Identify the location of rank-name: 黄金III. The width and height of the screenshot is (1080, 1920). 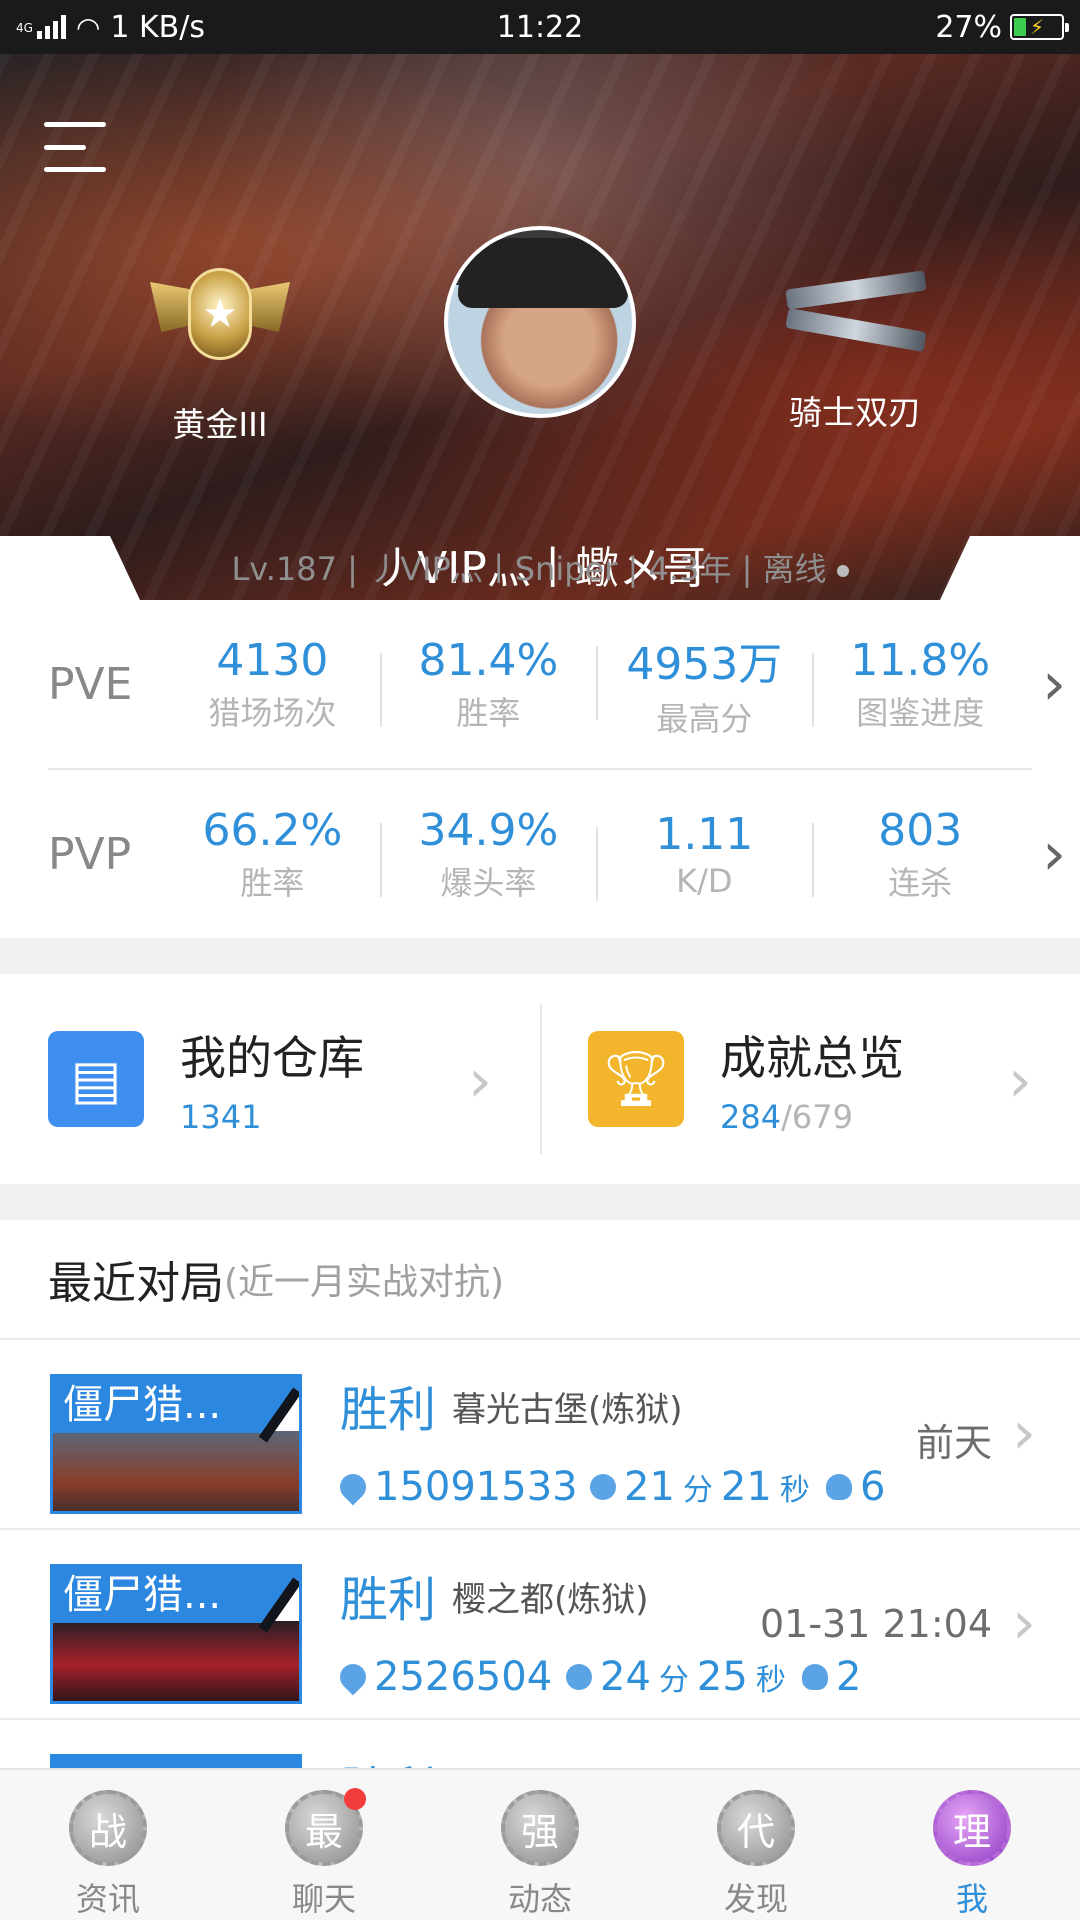
(220, 424).